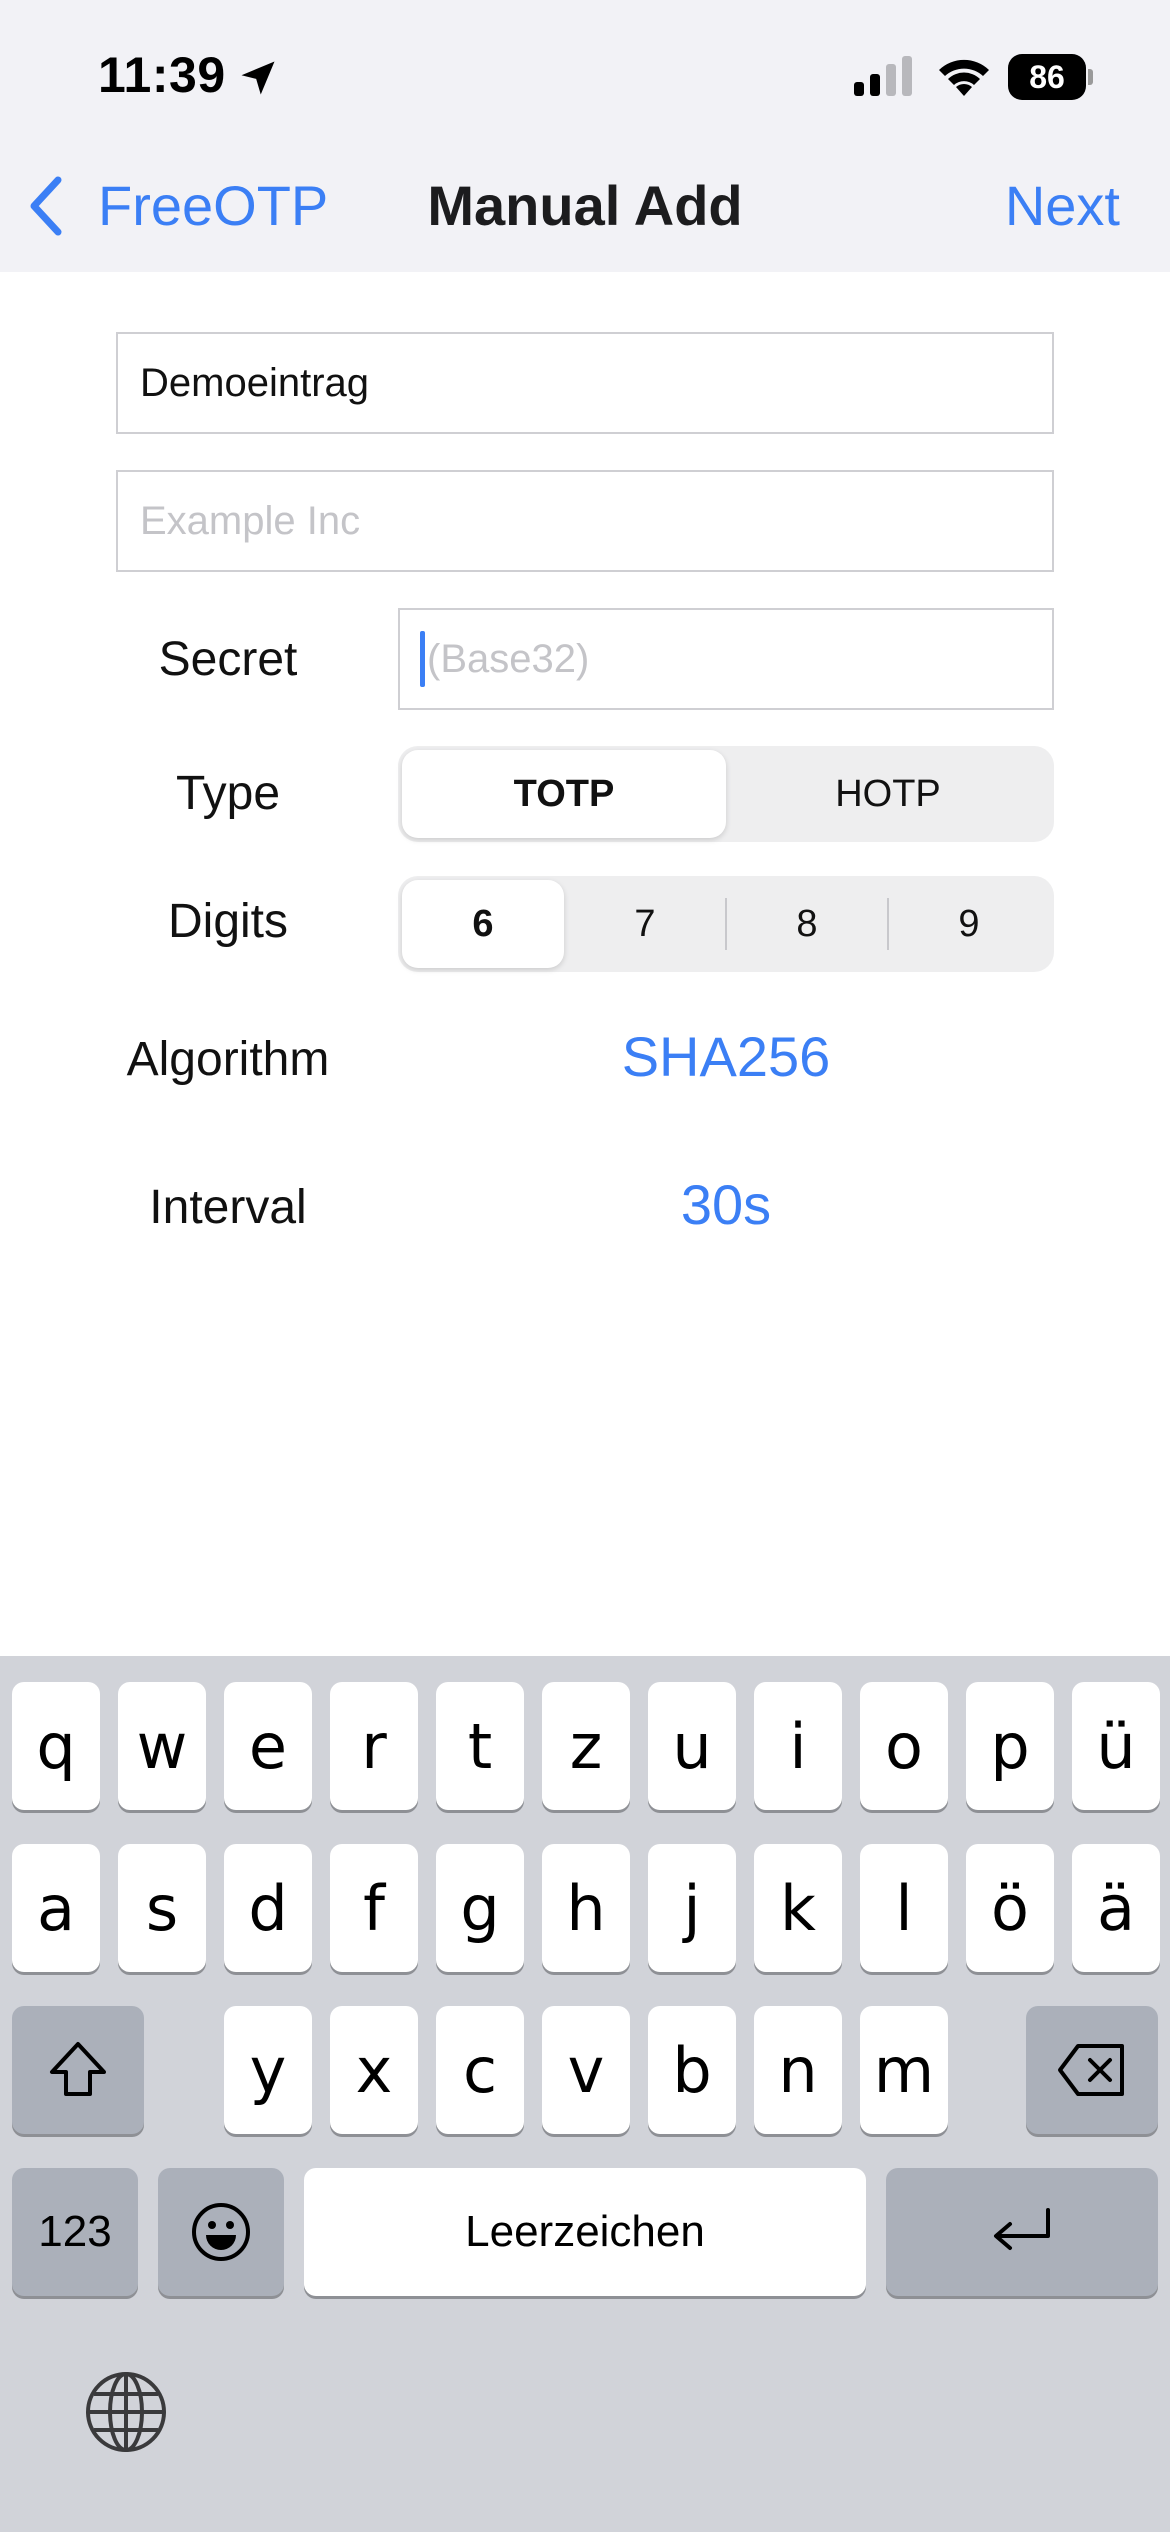 The image size is (1170, 2532). Describe the element at coordinates (904, 1746) in the screenshot. I see `key-o: o` at that location.